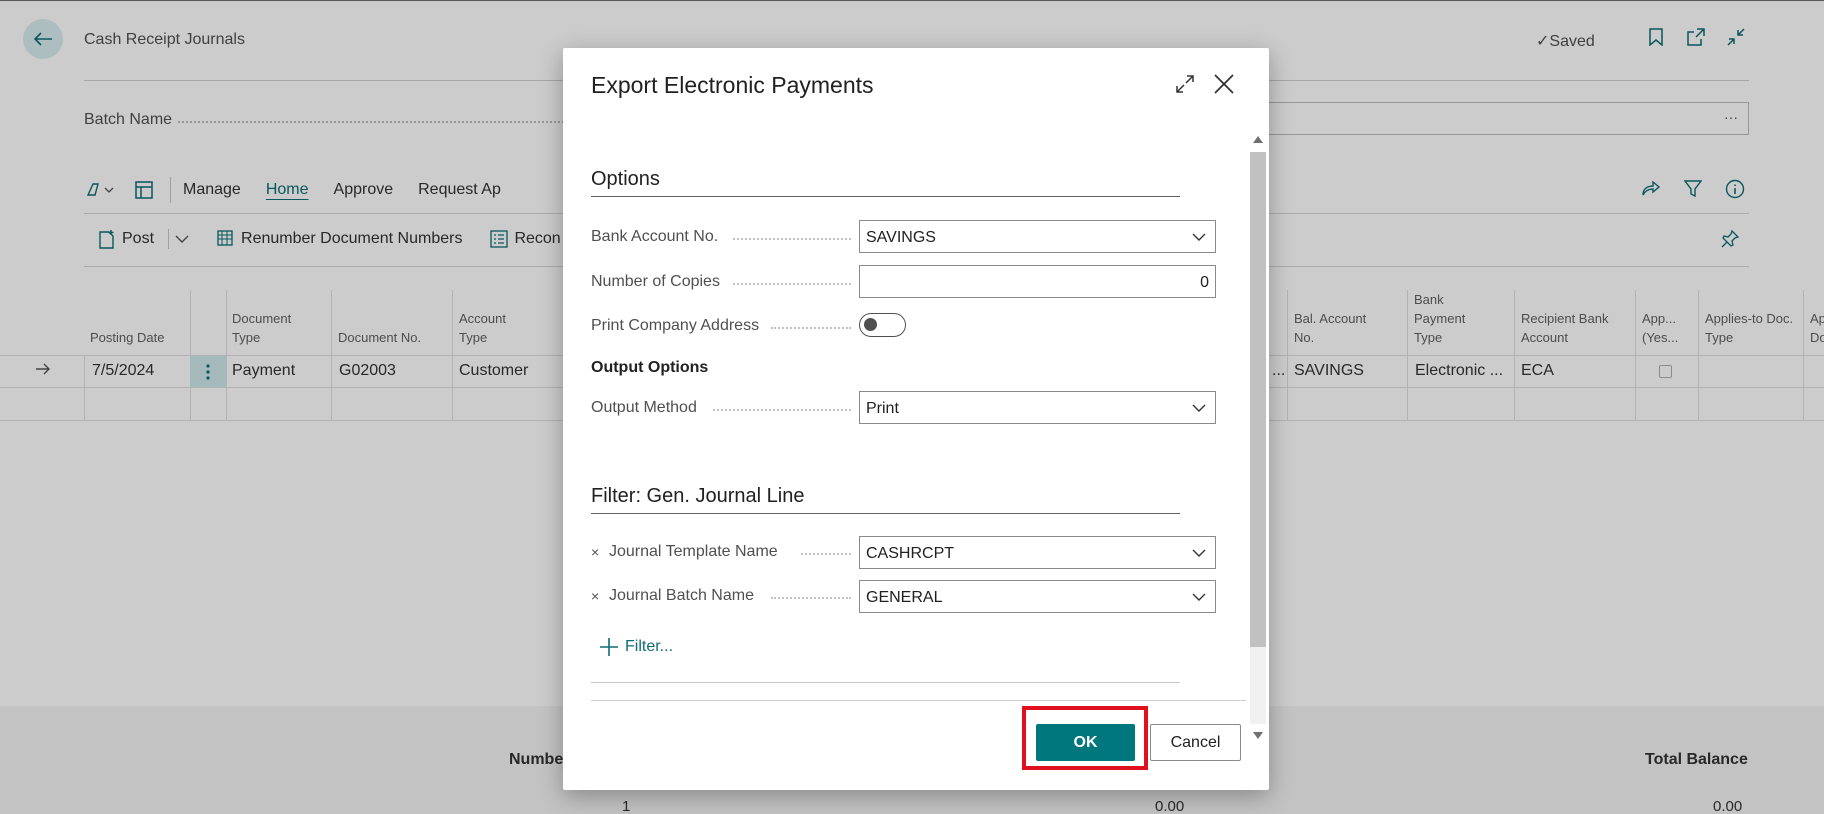  I want to click on filter-section-title: Filter: Gen. Journal Line, so click(697, 496).